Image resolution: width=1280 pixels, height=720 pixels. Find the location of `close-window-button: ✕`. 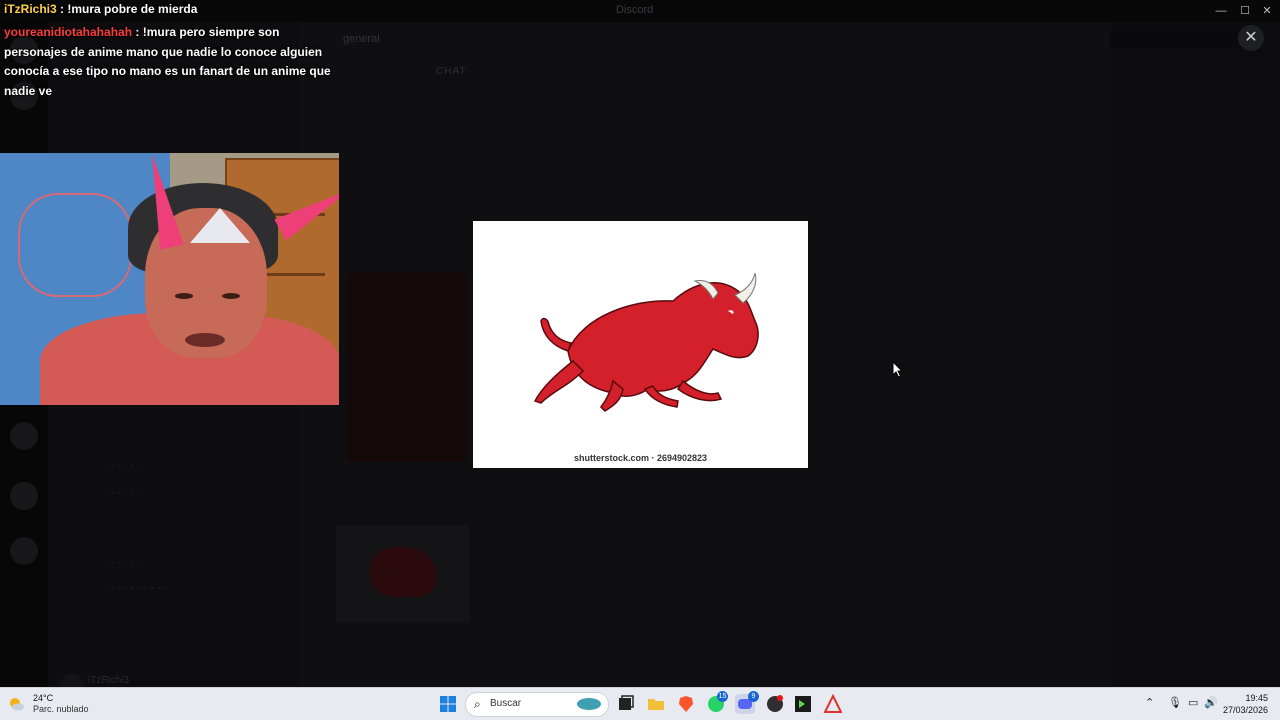

close-window-button: ✕ is located at coordinates (1267, 11).